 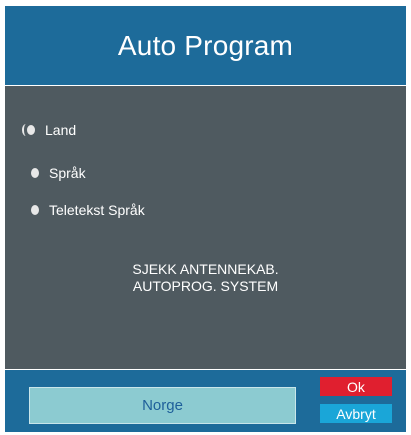 What do you see at coordinates (162, 405) in the screenshot?
I see `country-selector: Norge` at bounding box center [162, 405].